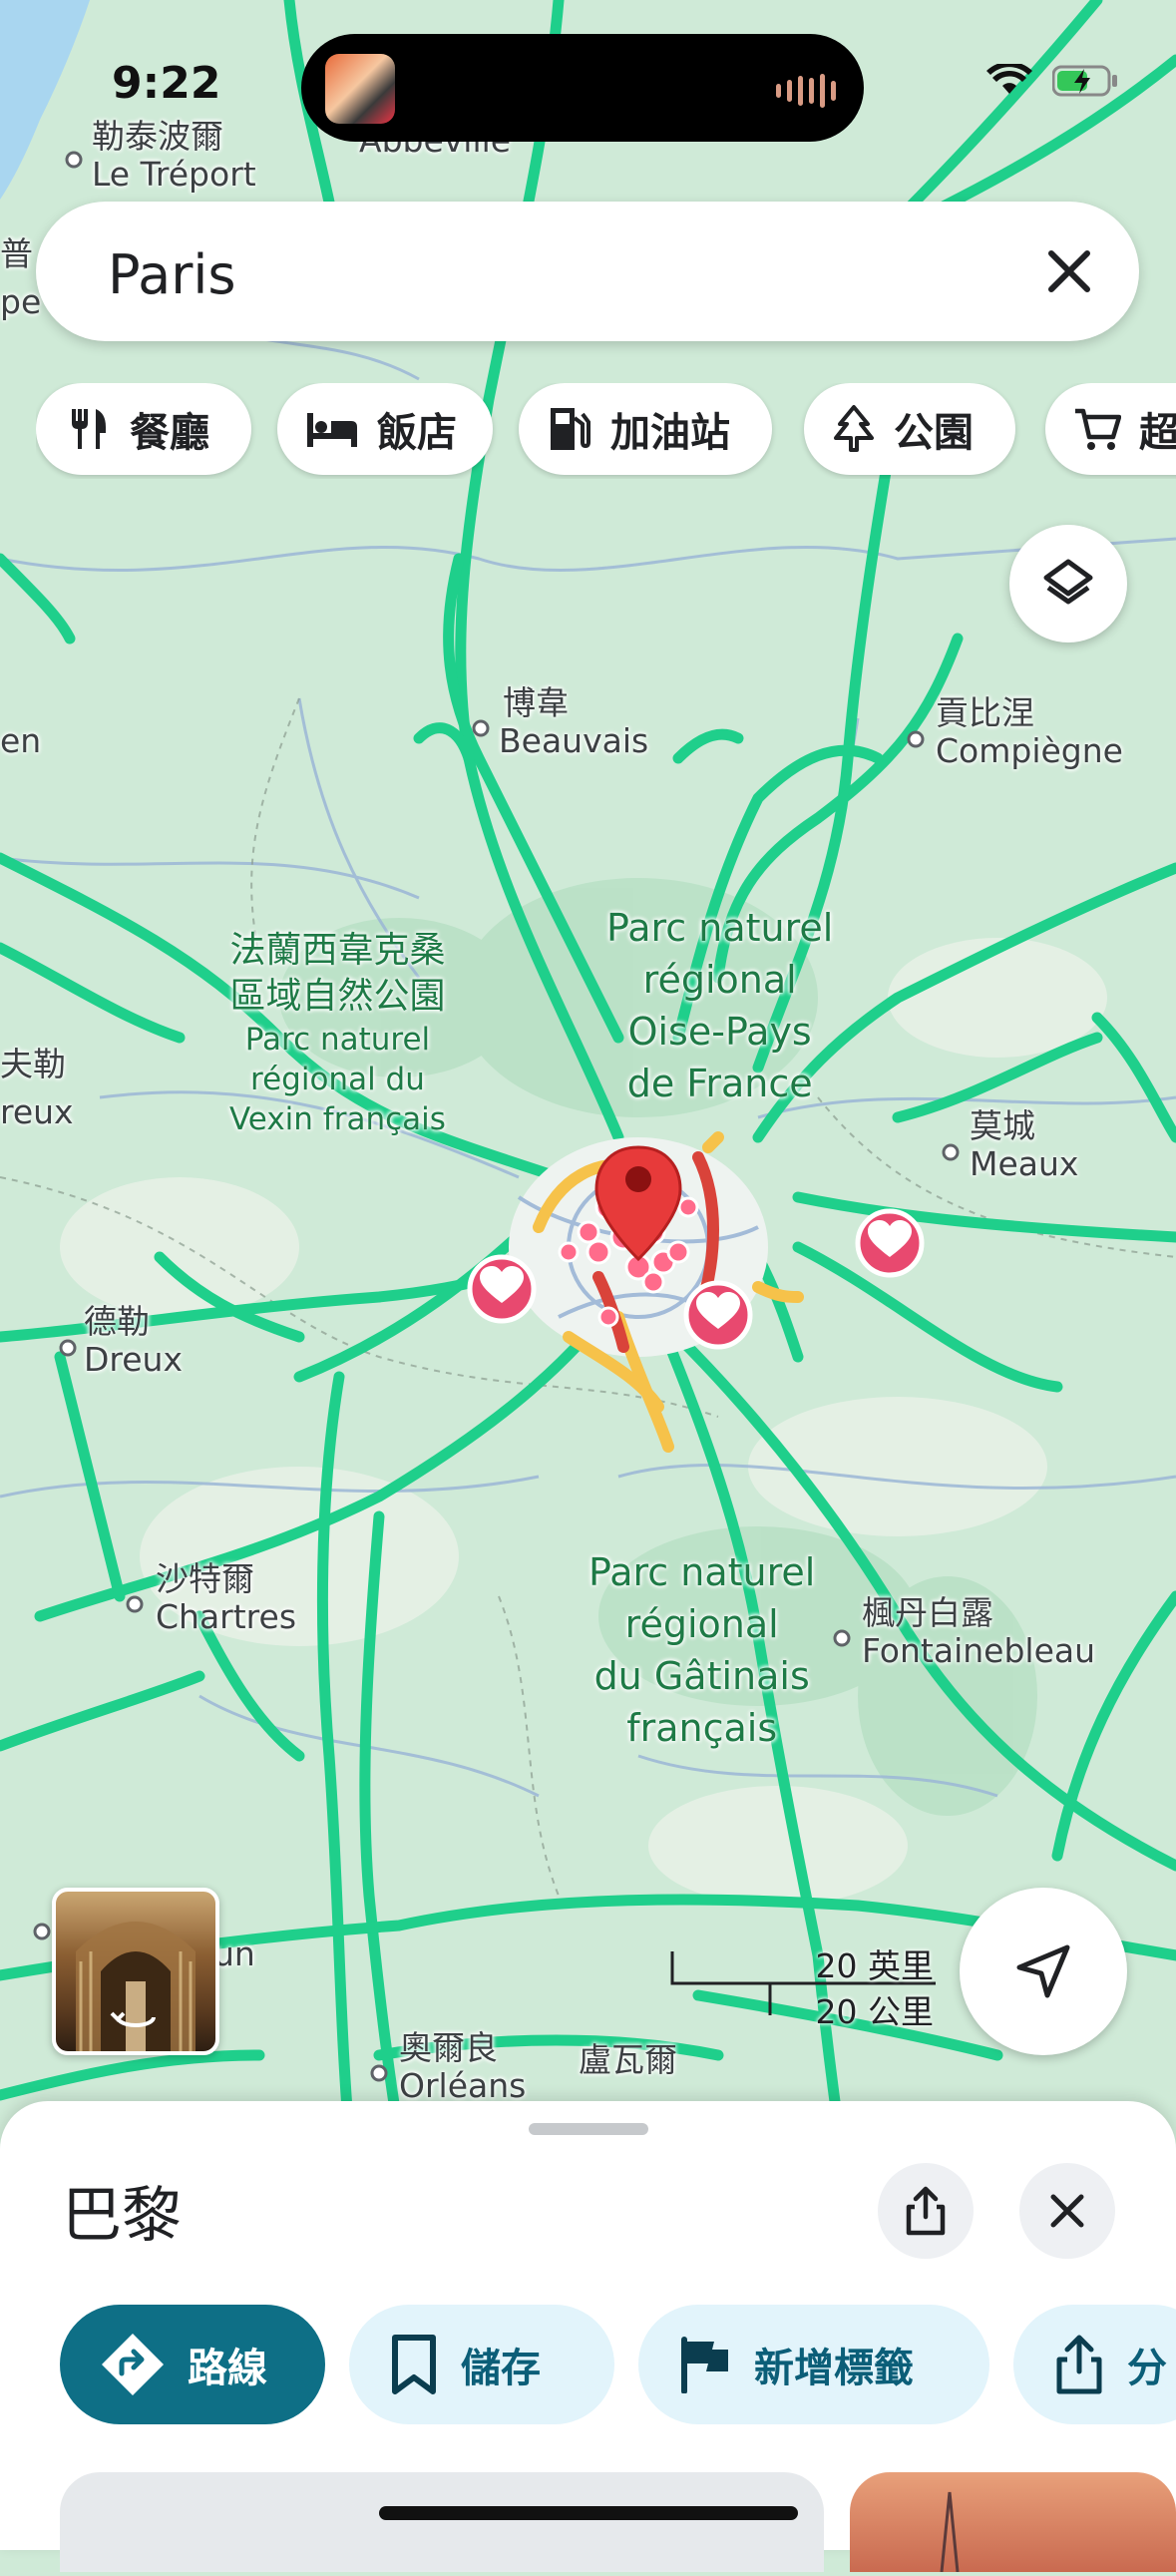  Describe the element at coordinates (1013, 2522) in the screenshot. I see `photo-card-eiffel` at that location.